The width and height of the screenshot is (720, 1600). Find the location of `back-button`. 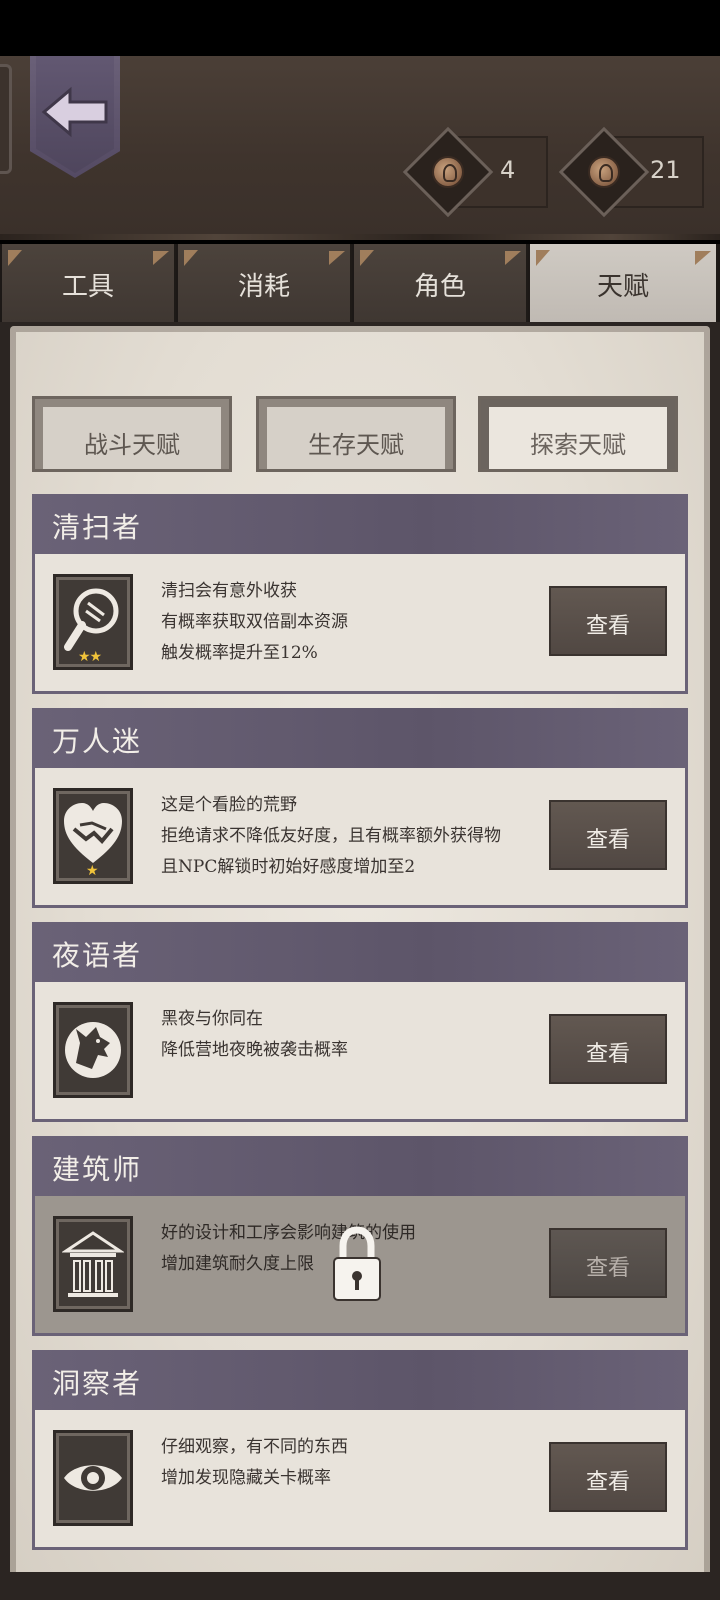

back-button is located at coordinates (75, 117).